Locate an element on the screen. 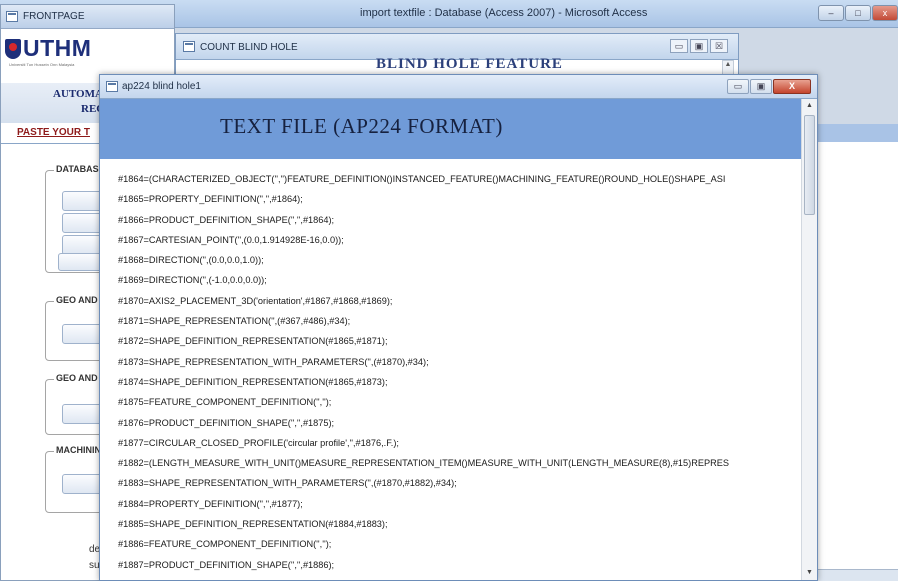  text-file-heading: TEXT FILE (AP224 FORMAT) is located at coordinates (361, 126).